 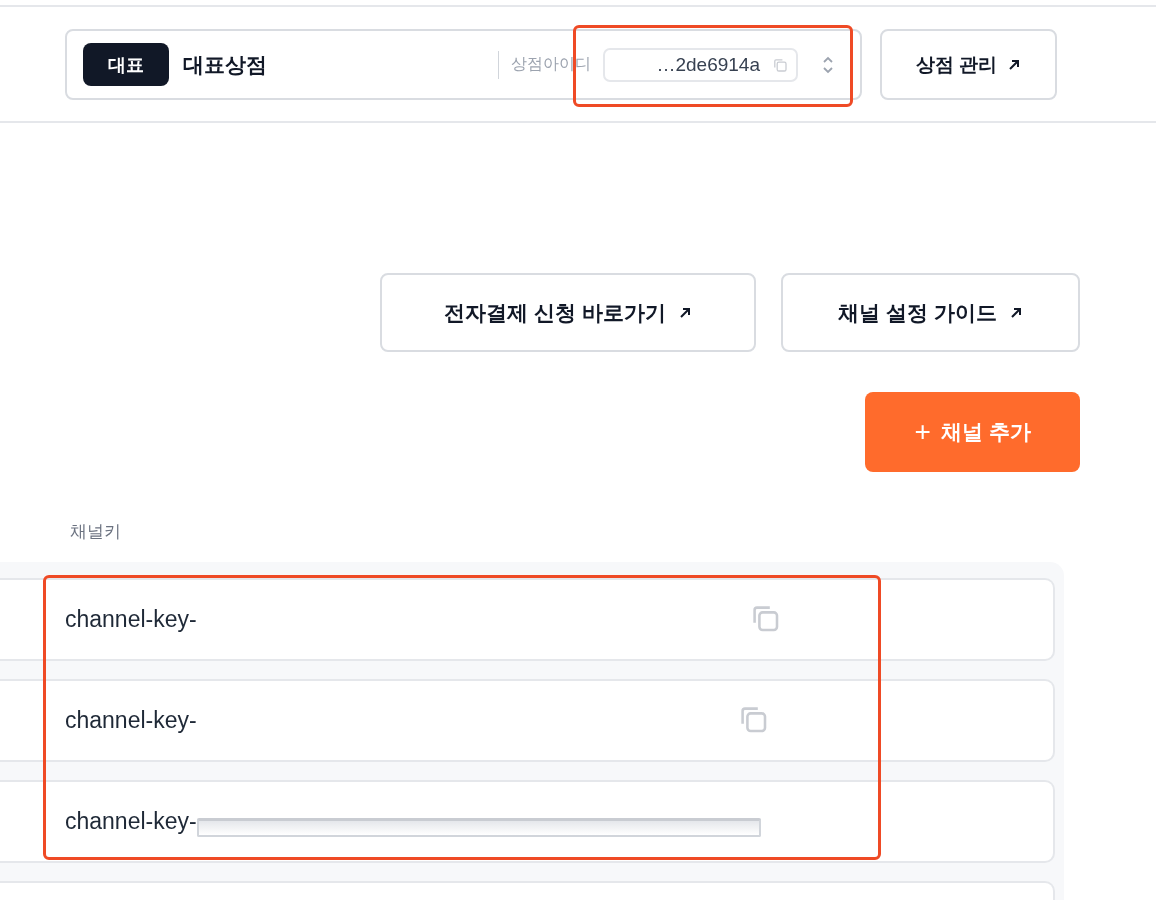 I want to click on column-header: 채널키, so click(x=96, y=532).